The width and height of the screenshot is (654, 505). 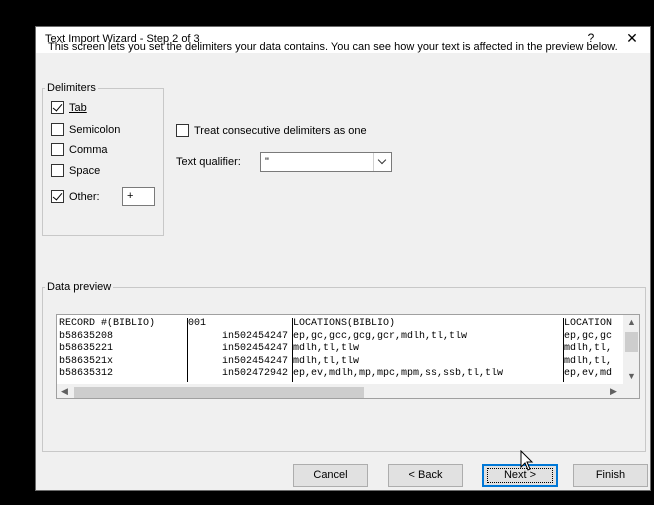 I want to click on preview-cell: ep,ev,mdlh,mp,mpc,mpm,ss,ssb,tl,tlw, so click(x=398, y=373).